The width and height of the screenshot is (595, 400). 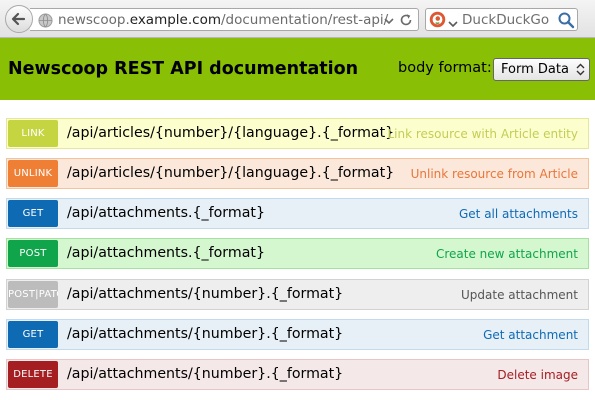 I want to click on back-button, so click(x=19, y=19).